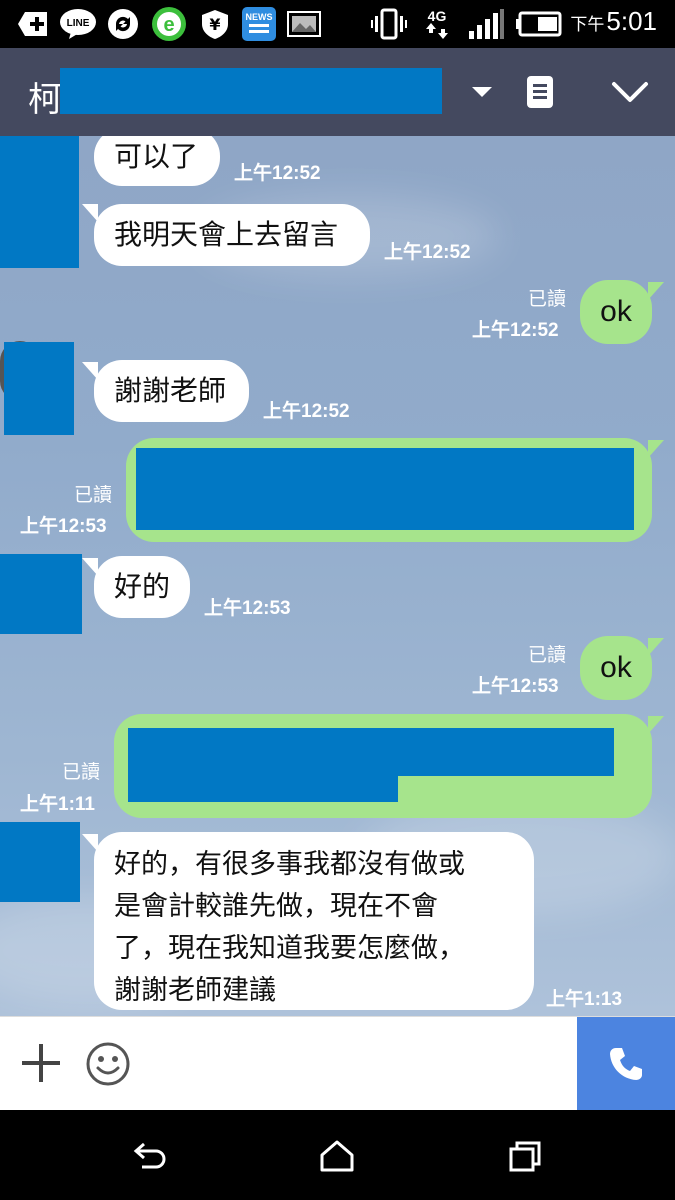 This screenshot has height=1200, width=675. Describe the element at coordinates (156, 156) in the screenshot. I see `message-text: 可以了` at that location.